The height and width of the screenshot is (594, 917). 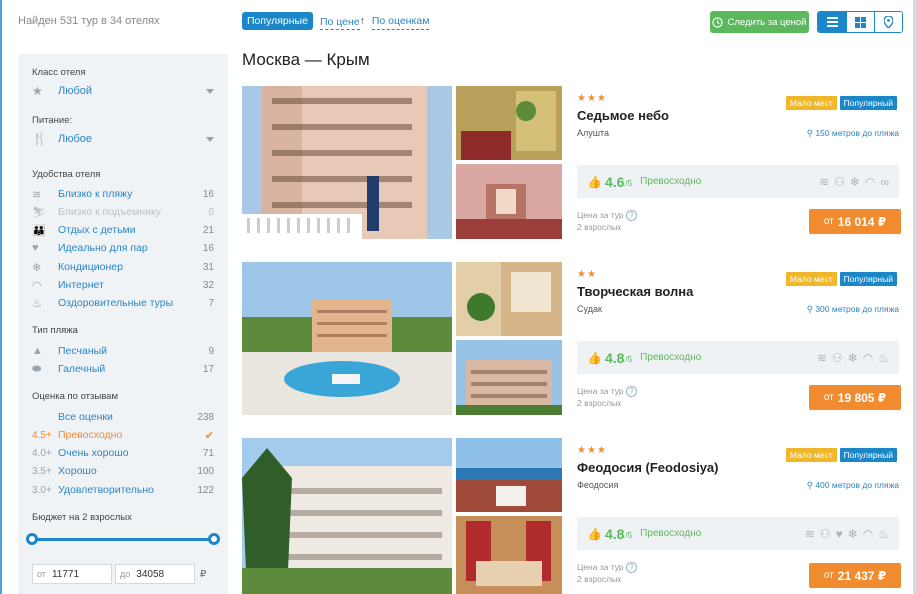 I want to click on review-excellent: 4.5+ Превосходно ✔, so click(x=123, y=435).